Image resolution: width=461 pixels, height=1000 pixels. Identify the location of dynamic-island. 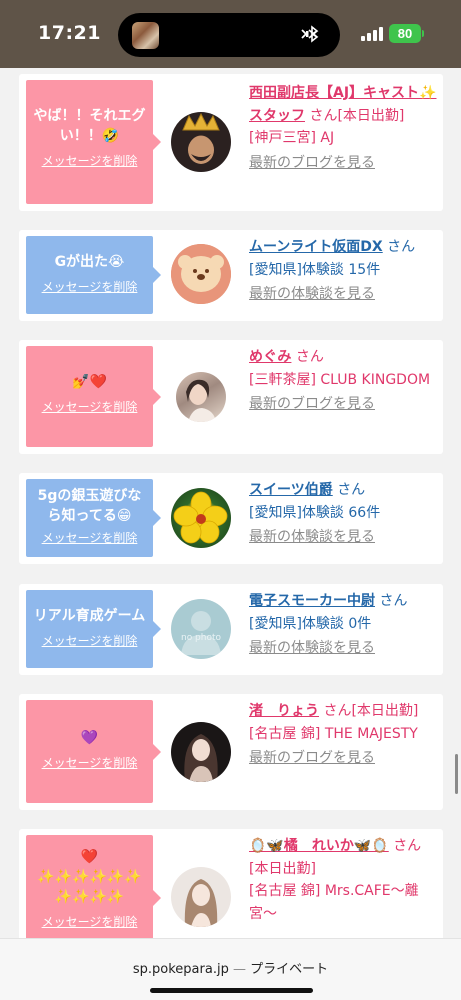
(229, 35).